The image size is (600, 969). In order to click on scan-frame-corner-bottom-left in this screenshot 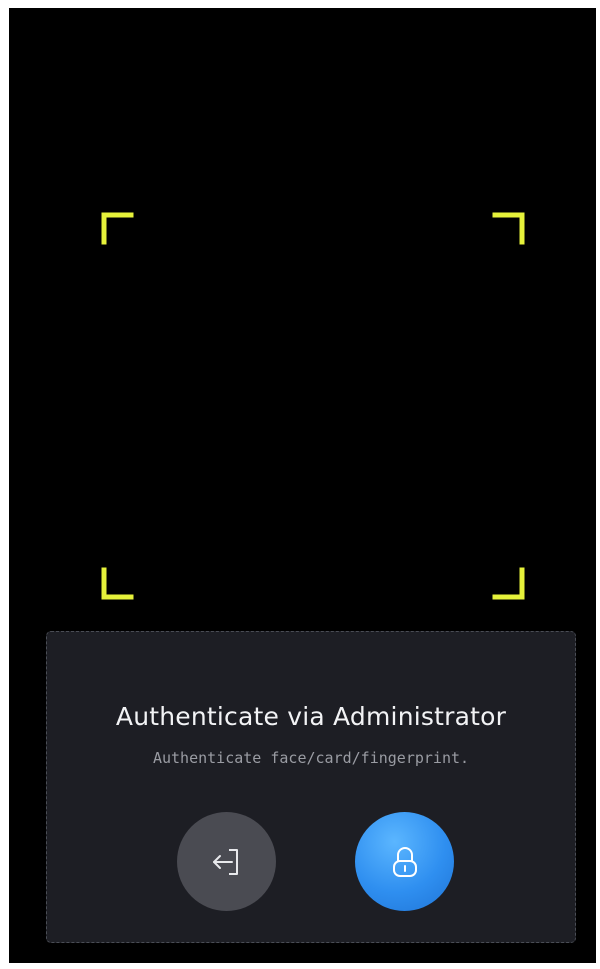, I will do `click(117, 584)`.